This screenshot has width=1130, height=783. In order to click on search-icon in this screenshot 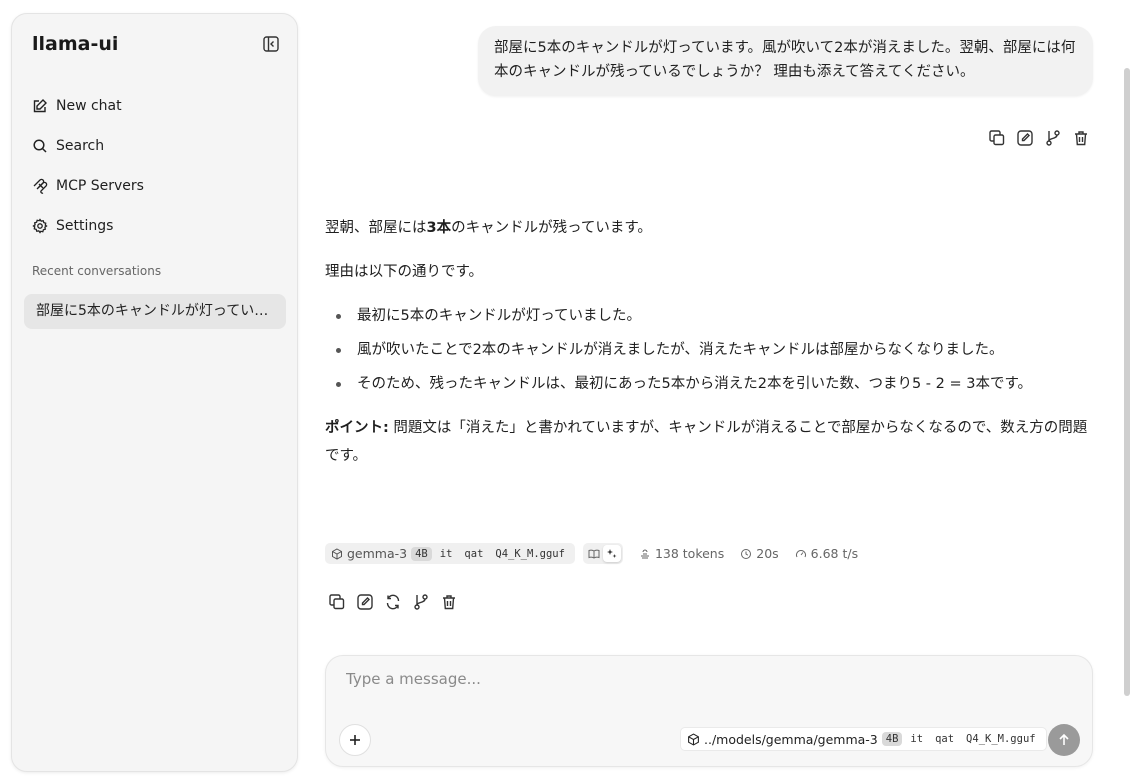, I will do `click(44, 146)`.